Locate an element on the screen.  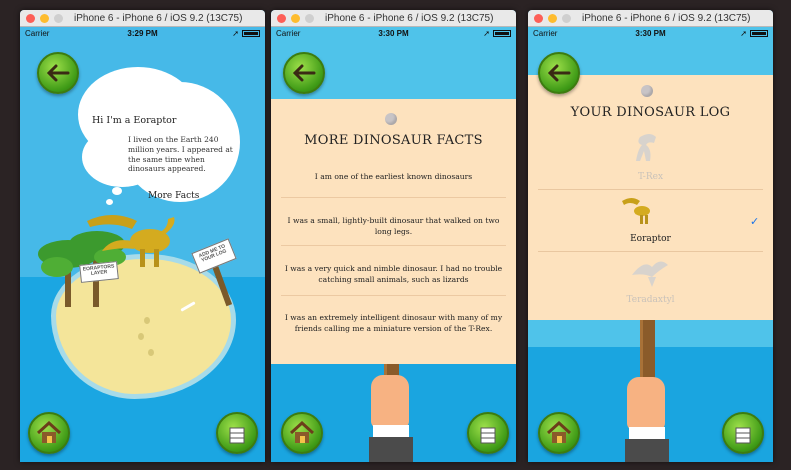
log-heading: YOUR DINOSAUR LOG is located at coordinates (650, 112).